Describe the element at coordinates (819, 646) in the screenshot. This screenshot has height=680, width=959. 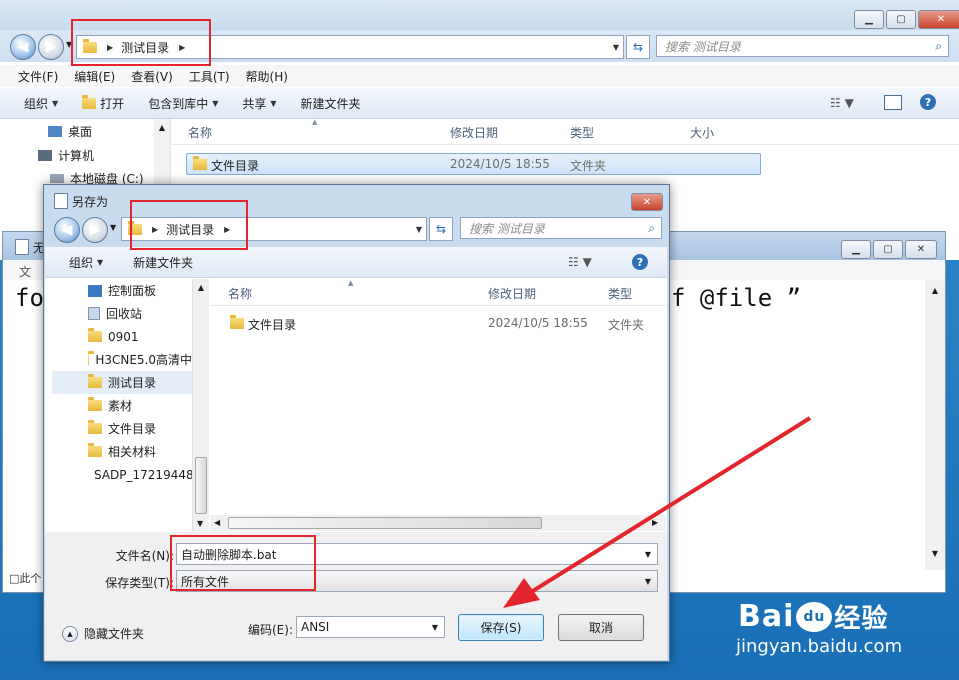
I see `watermark-url: jingyan.baidu.com` at that location.